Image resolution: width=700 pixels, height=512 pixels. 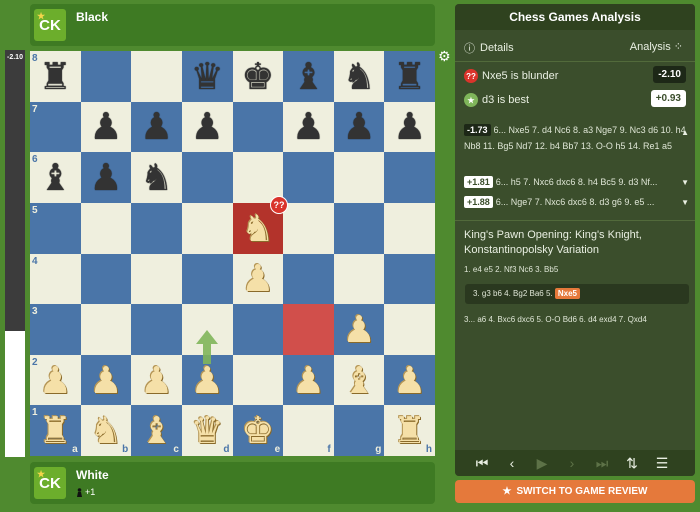 What do you see at coordinates (156, 177) in the screenshot?
I see `square-c6` at bounding box center [156, 177].